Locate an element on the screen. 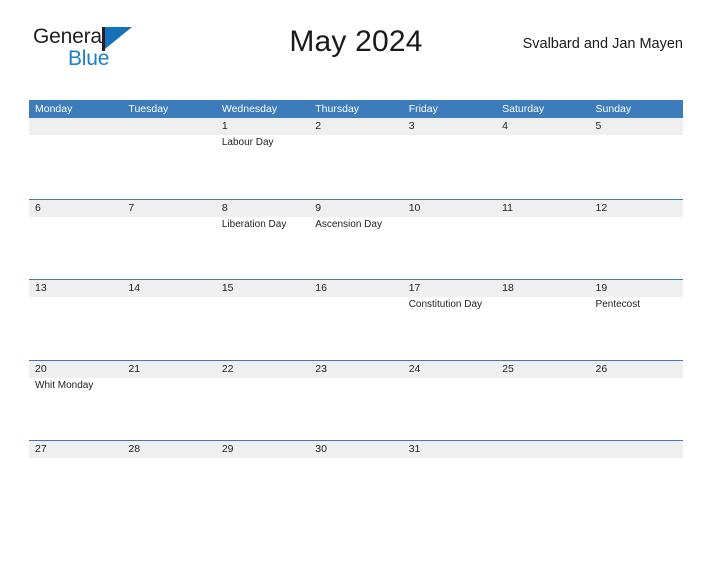 The image size is (712, 572). day-cell: 18 is located at coordinates (542, 320).